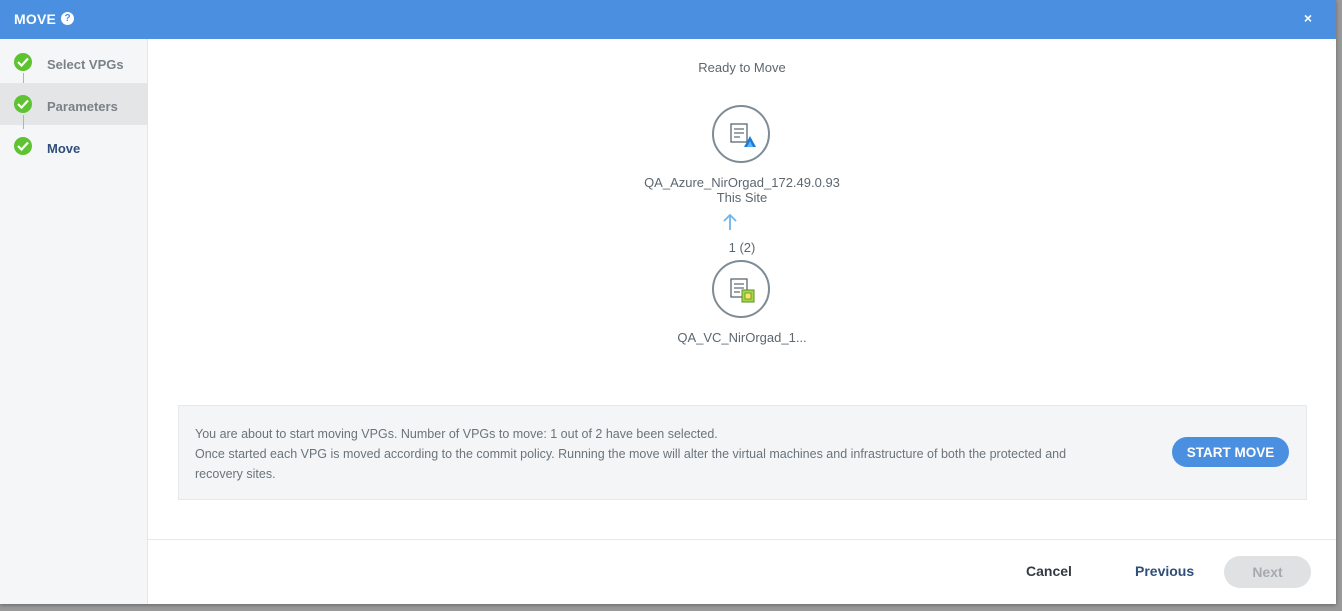 The image size is (1342, 611). I want to click on start-move-button: START MOVE, so click(1230, 452).